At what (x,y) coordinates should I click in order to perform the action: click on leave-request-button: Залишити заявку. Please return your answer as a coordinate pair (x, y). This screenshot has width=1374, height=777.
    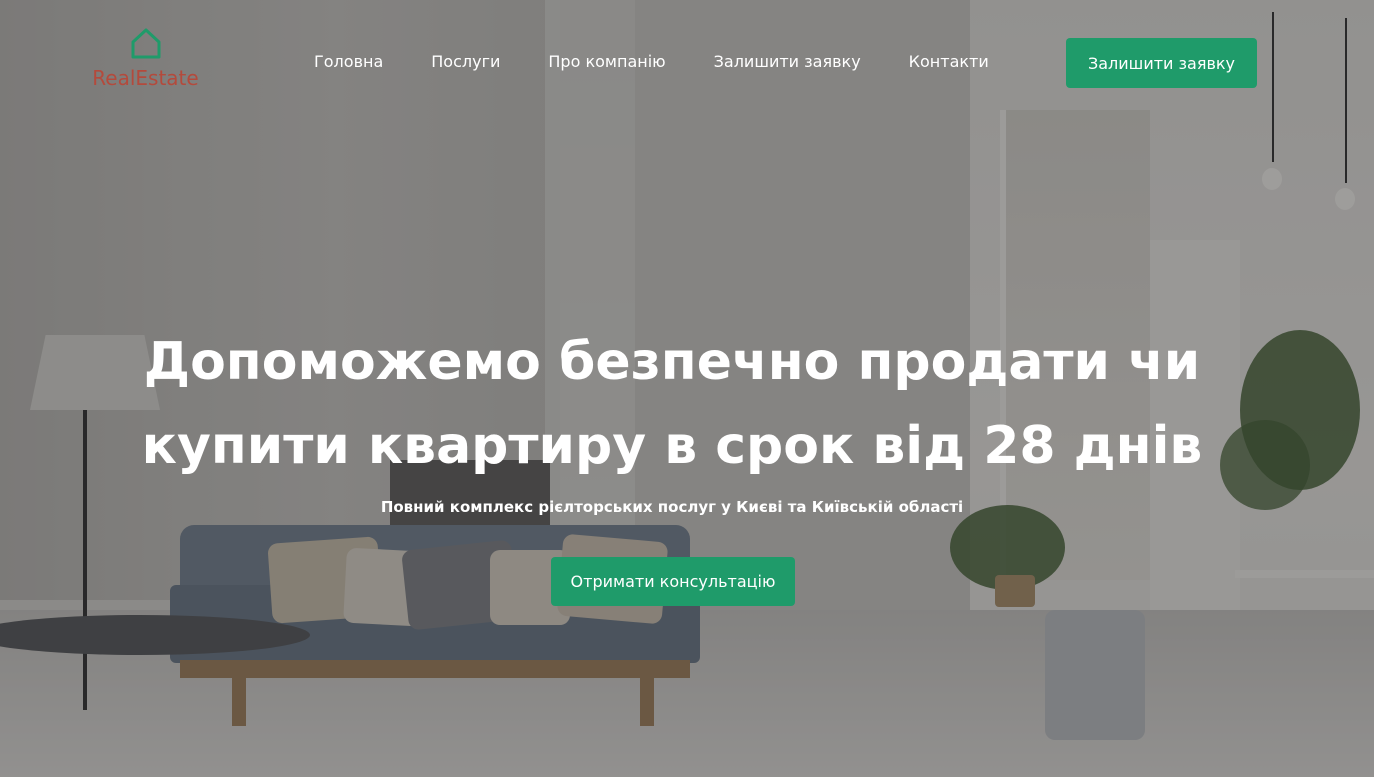
    Looking at the image, I should click on (1161, 63).